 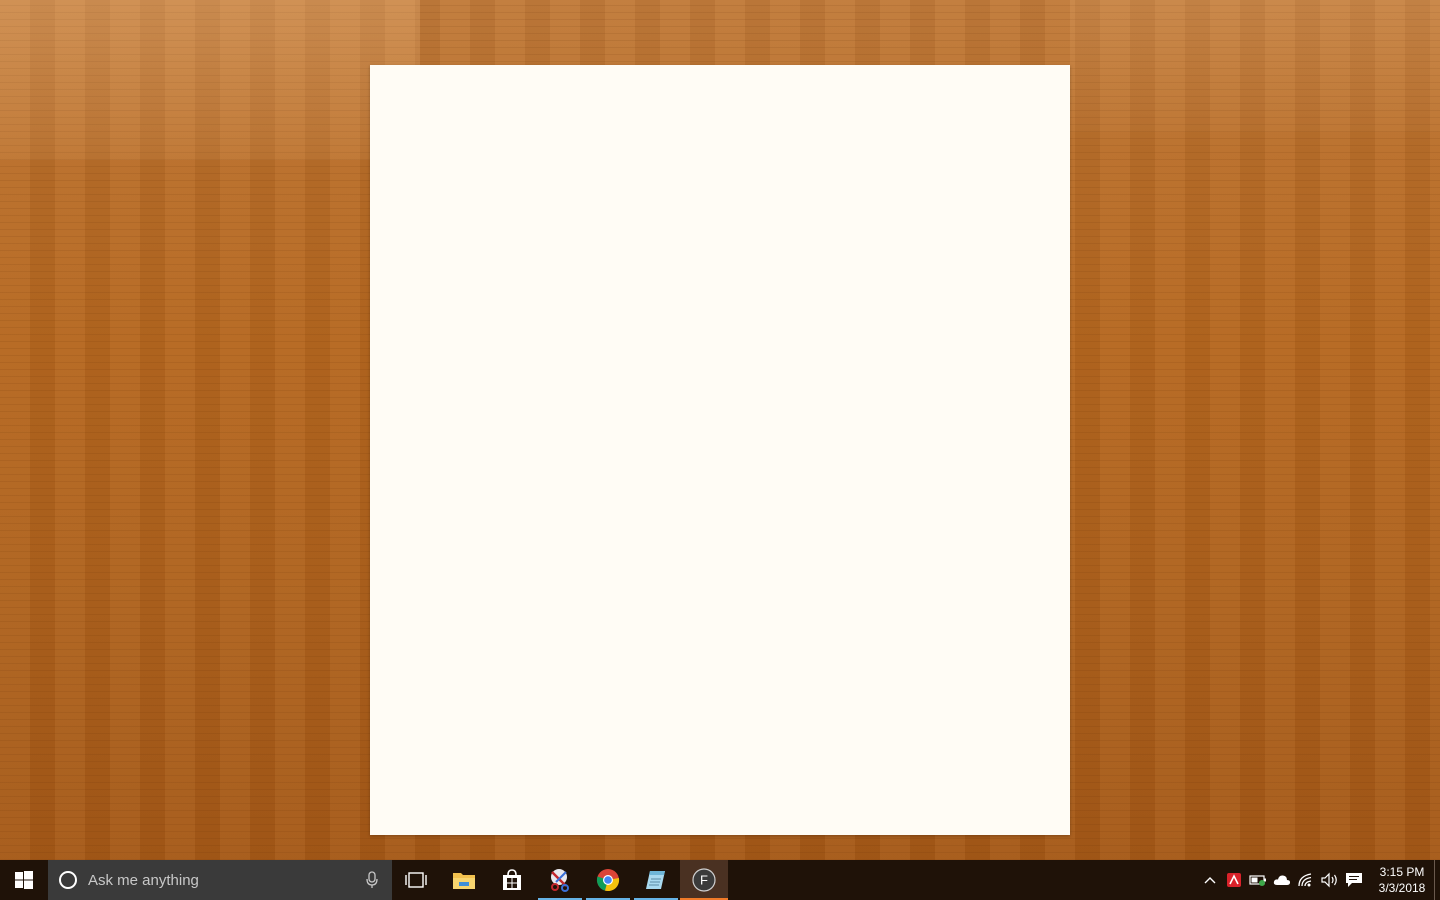 What do you see at coordinates (1437, 880) in the screenshot?
I see `show-desktop-button` at bounding box center [1437, 880].